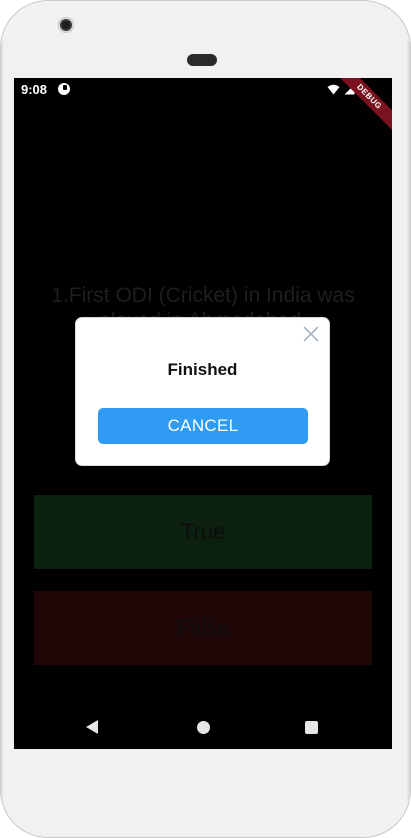 The height and width of the screenshot is (838, 411). Describe the element at coordinates (311, 334) in the screenshot. I see `close-icon` at that location.